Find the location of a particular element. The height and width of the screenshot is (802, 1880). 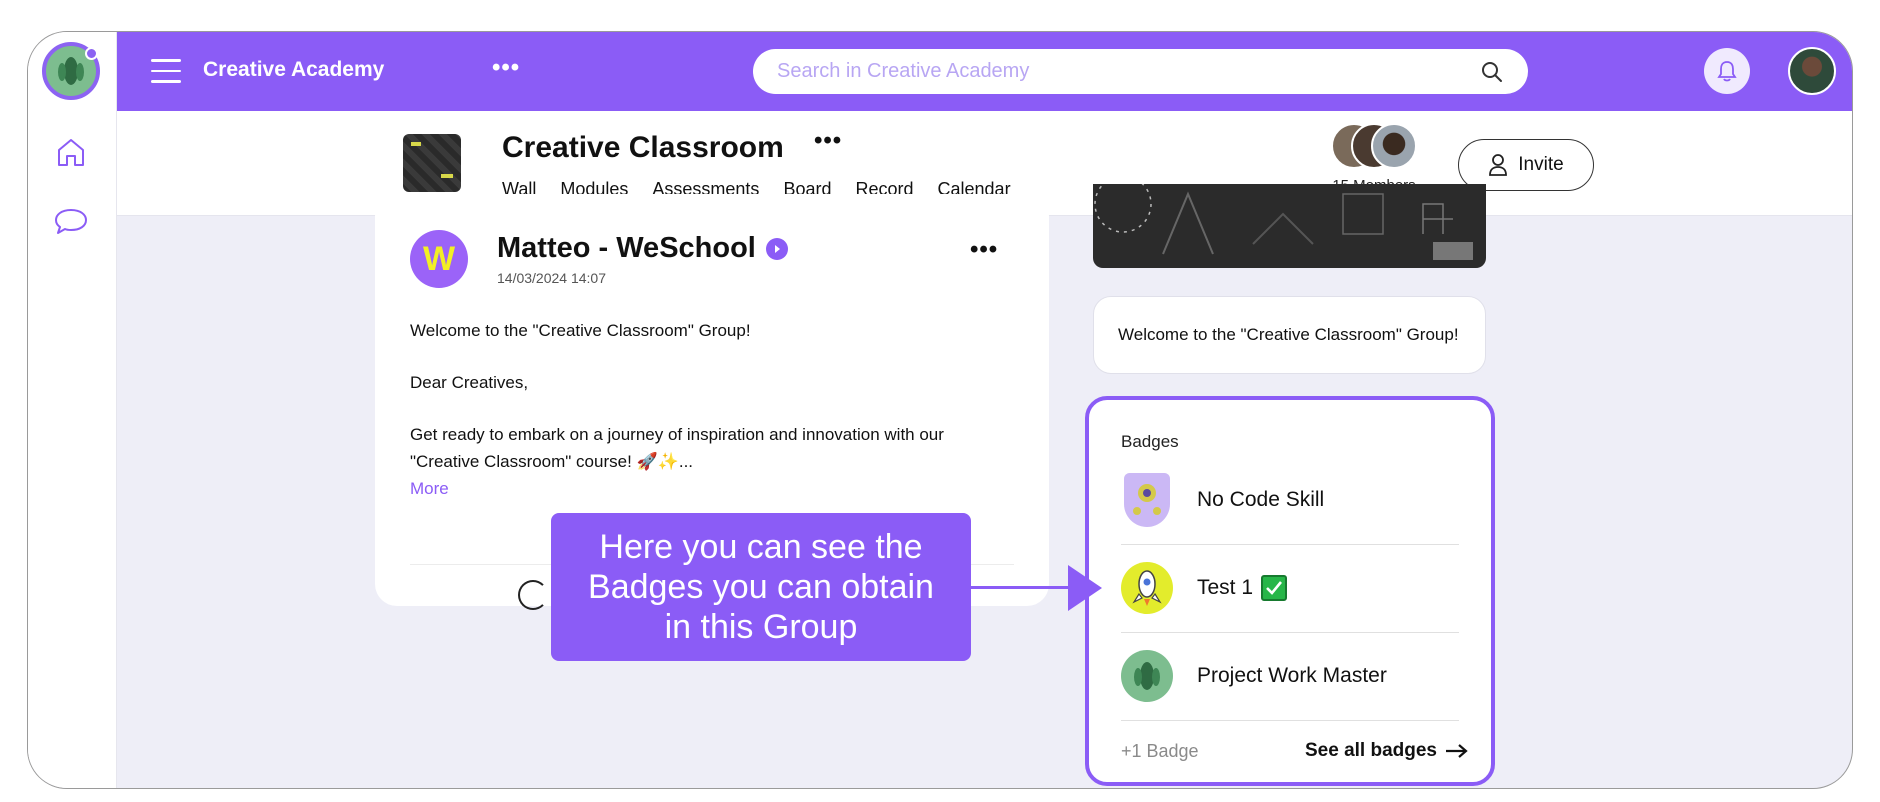

badge-name: No Code Skill is located at coordinates (1261, 499).